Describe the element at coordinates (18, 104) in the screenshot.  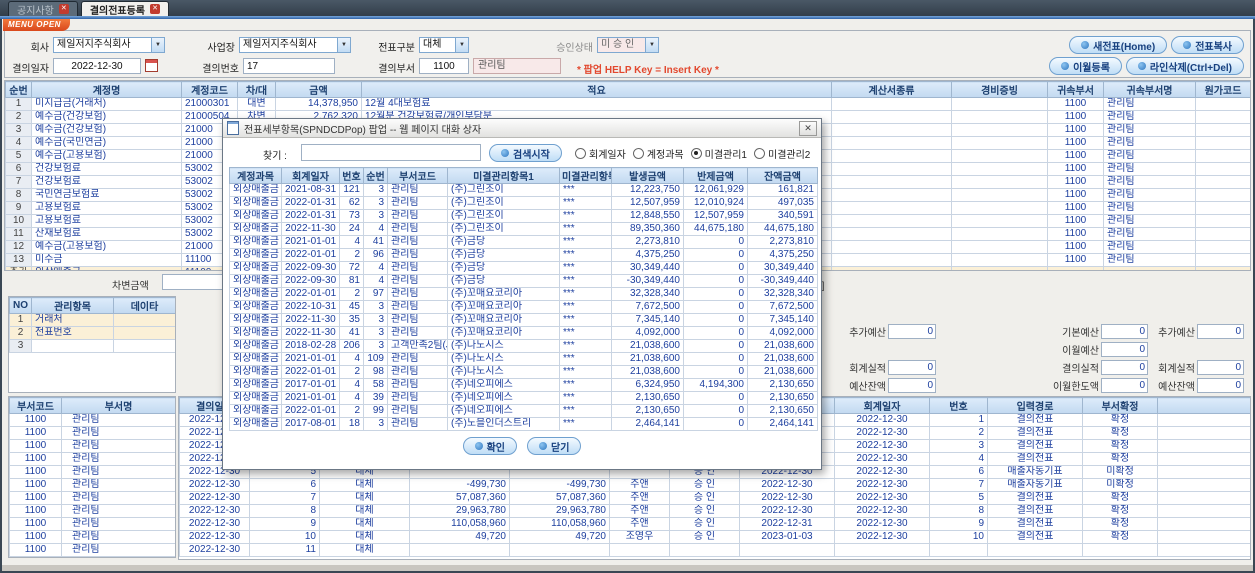
I see `cell: 1` at that location.